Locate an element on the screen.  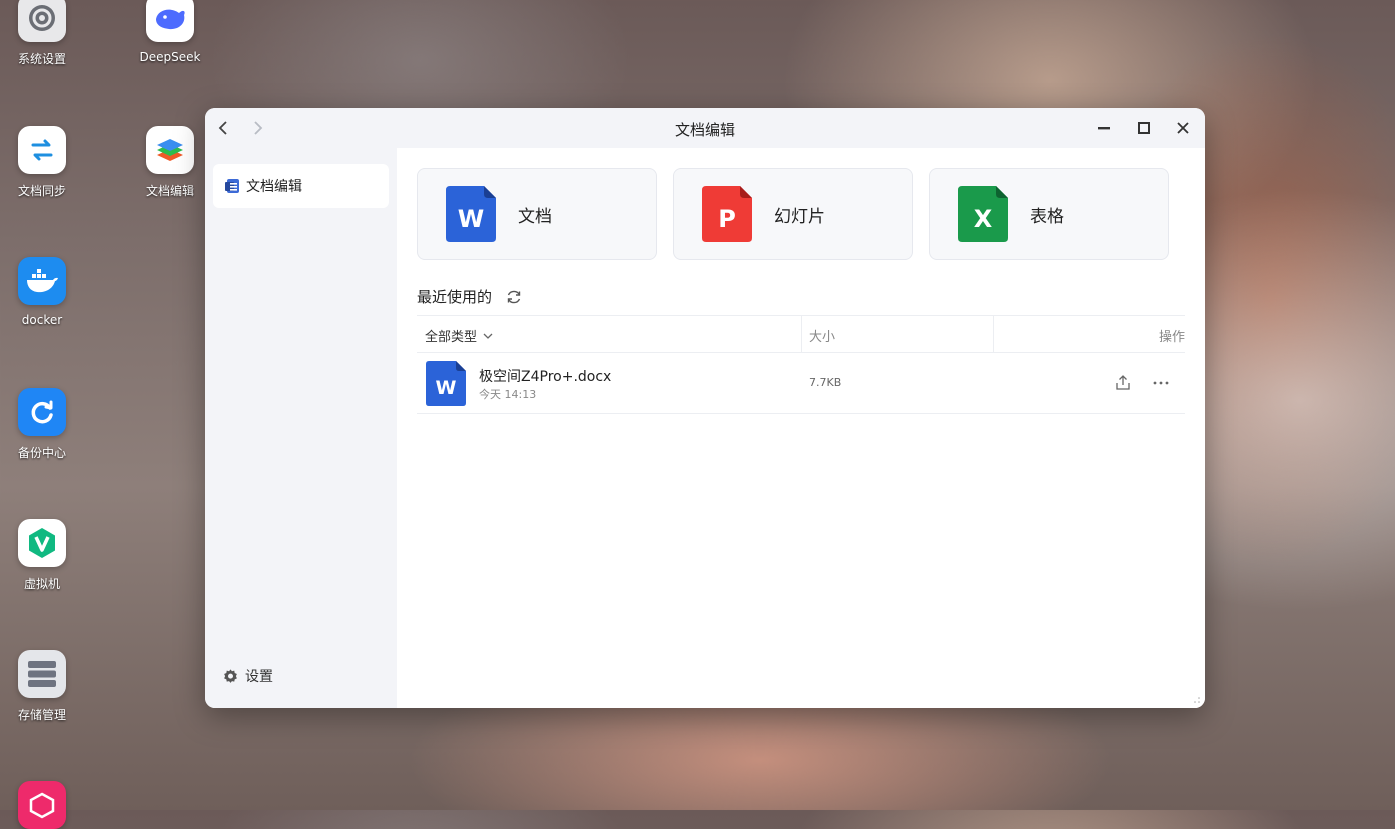
sidebar: 文档编辑 设置 is located at coordinates (301, 428).